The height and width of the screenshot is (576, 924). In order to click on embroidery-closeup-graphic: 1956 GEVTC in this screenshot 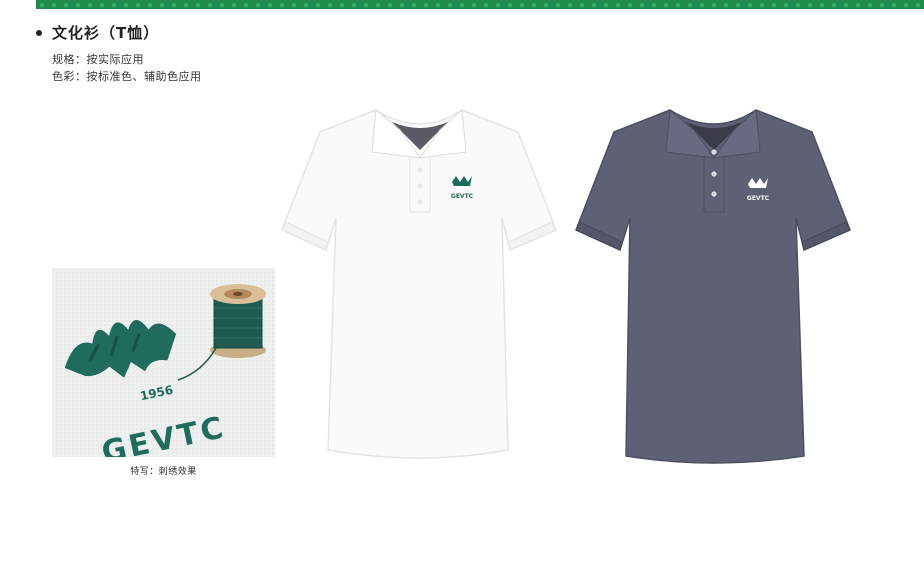, I will do `click(163, 362)`.